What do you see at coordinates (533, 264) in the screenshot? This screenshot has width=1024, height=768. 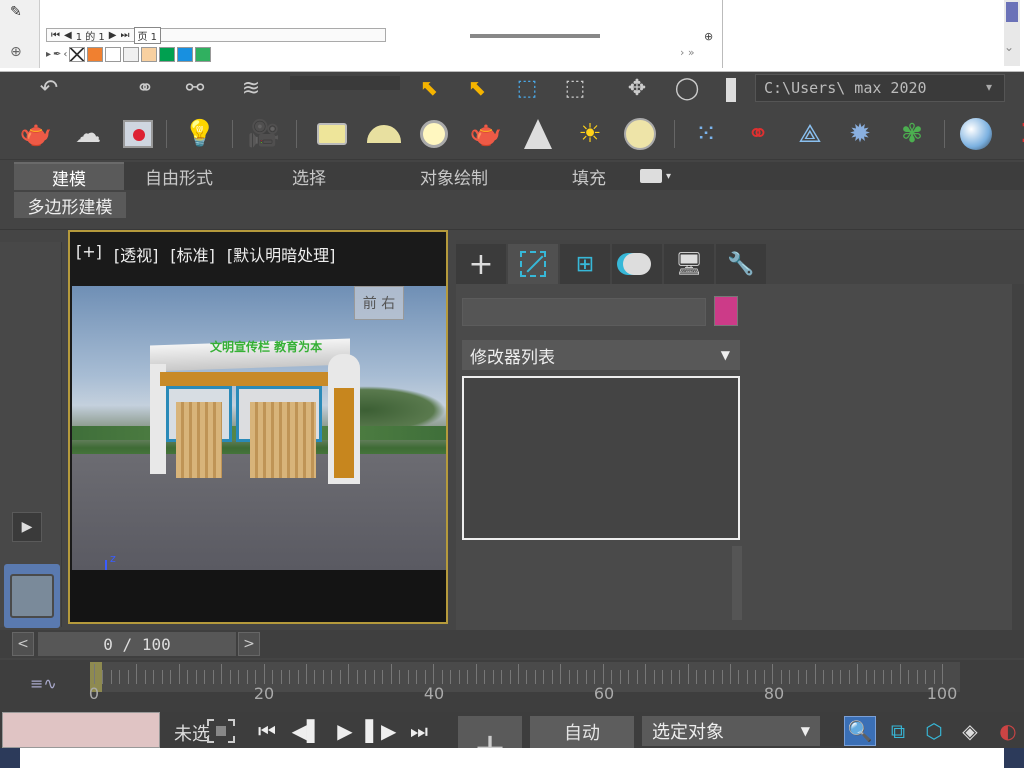 I see `modify-tab` at bounding box center [533, 264].